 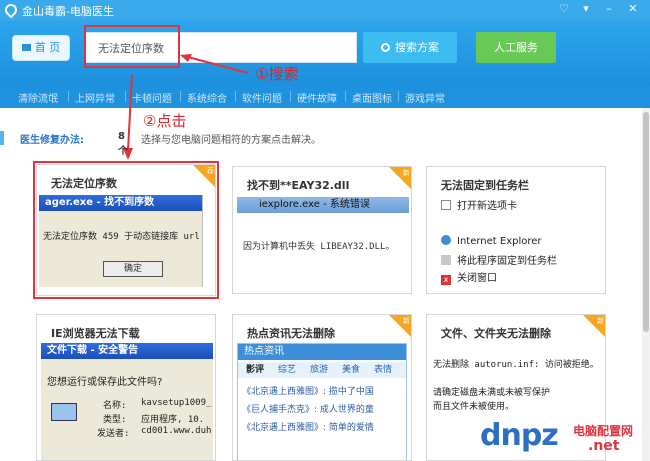 I want to click on error-line-3: 而且文件未被使用。, so click(x=474, y=407).